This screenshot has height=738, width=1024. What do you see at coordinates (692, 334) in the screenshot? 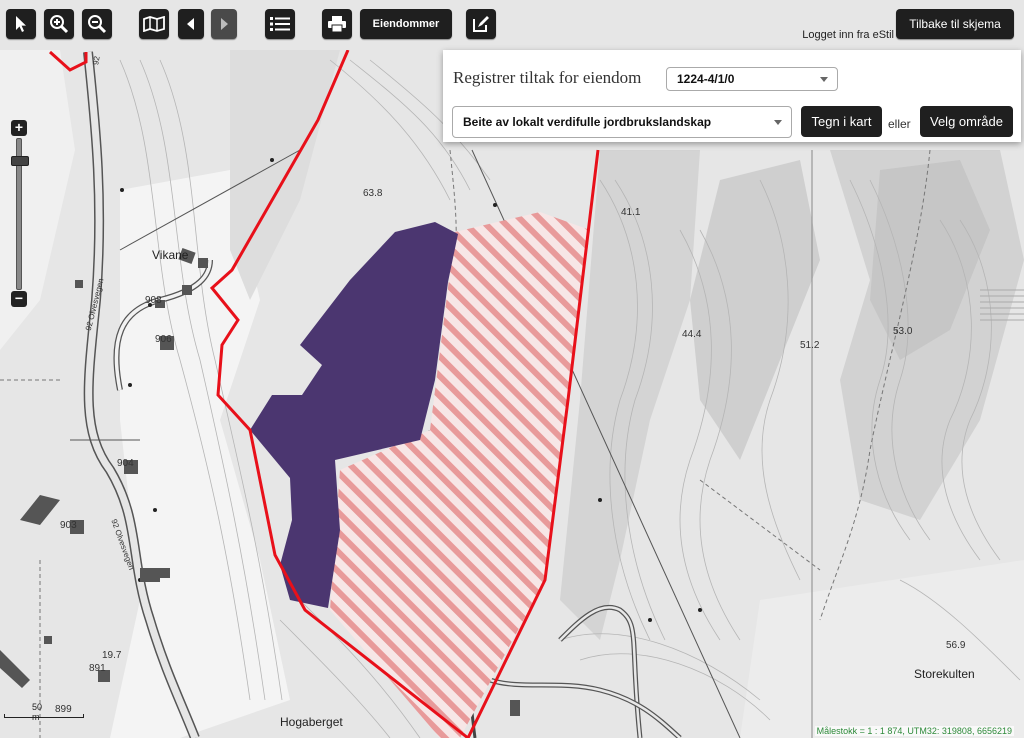
I see `height-label: 44.4` at bounding box center [692, 334].